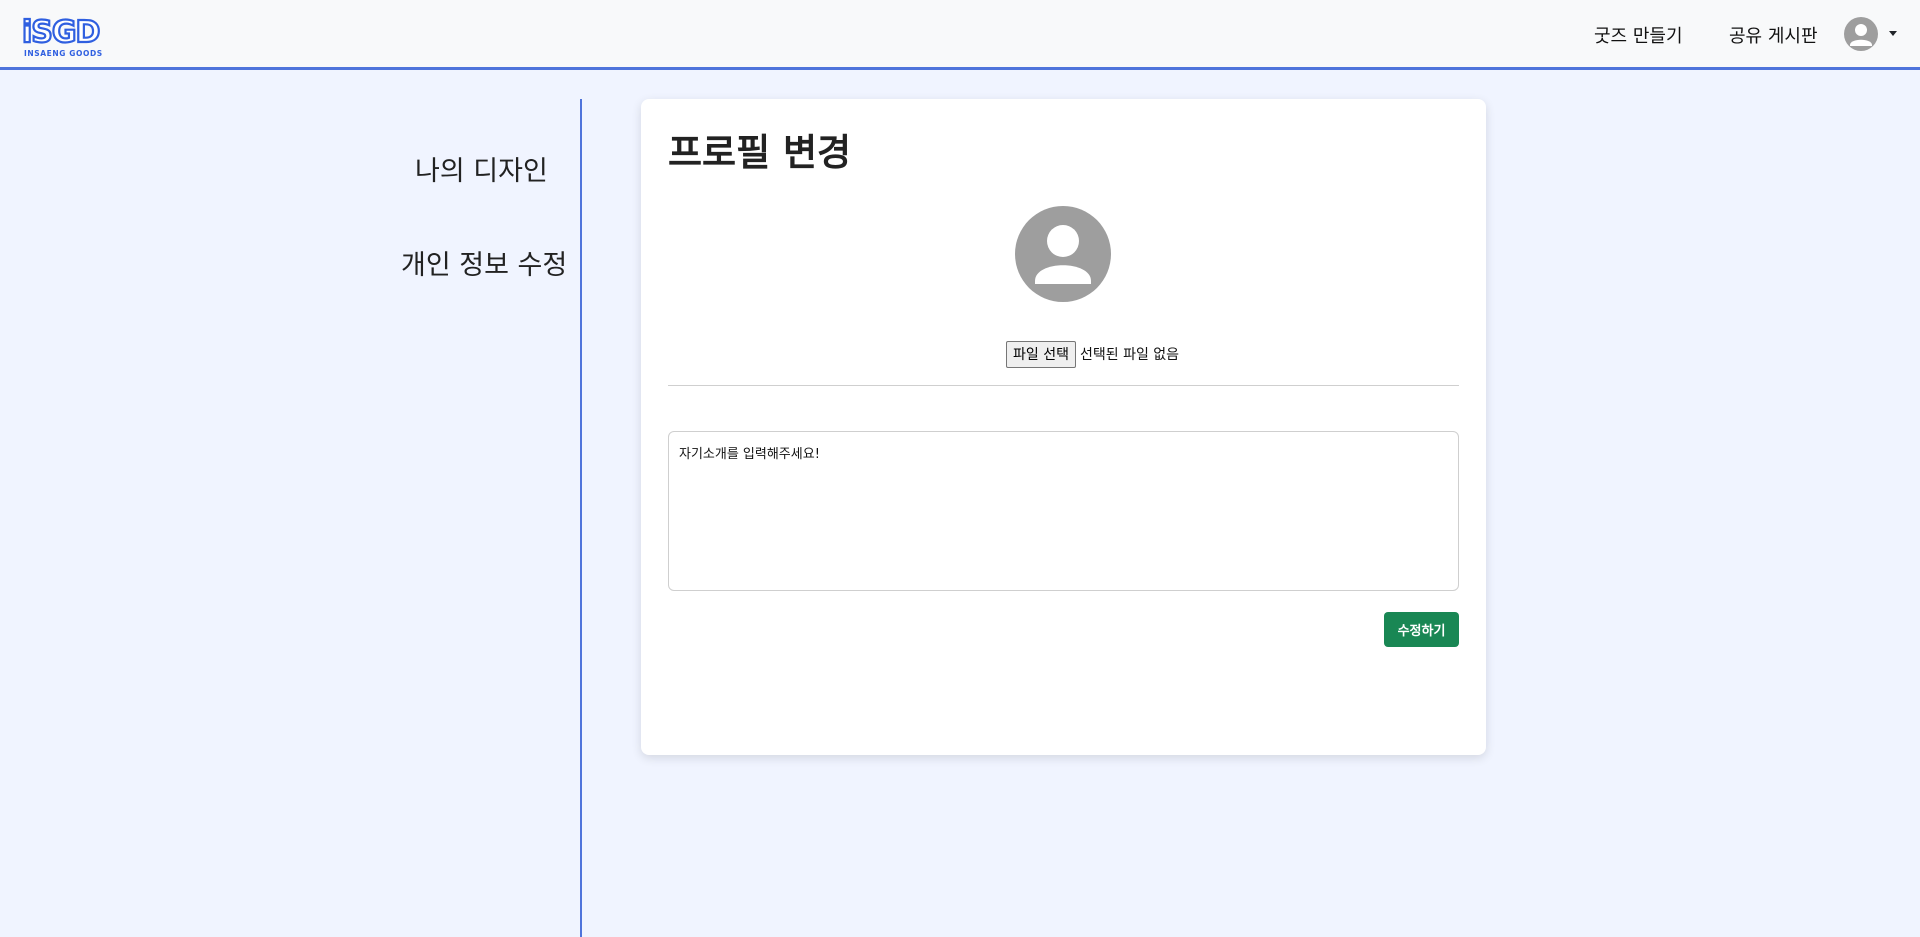 Image resolution: width=1920 pixels, height=937 pixels. Describe the element at coordinates (1773, 35) in the screenshot. I see `nav-share-board: 공유 게시판` at that location.